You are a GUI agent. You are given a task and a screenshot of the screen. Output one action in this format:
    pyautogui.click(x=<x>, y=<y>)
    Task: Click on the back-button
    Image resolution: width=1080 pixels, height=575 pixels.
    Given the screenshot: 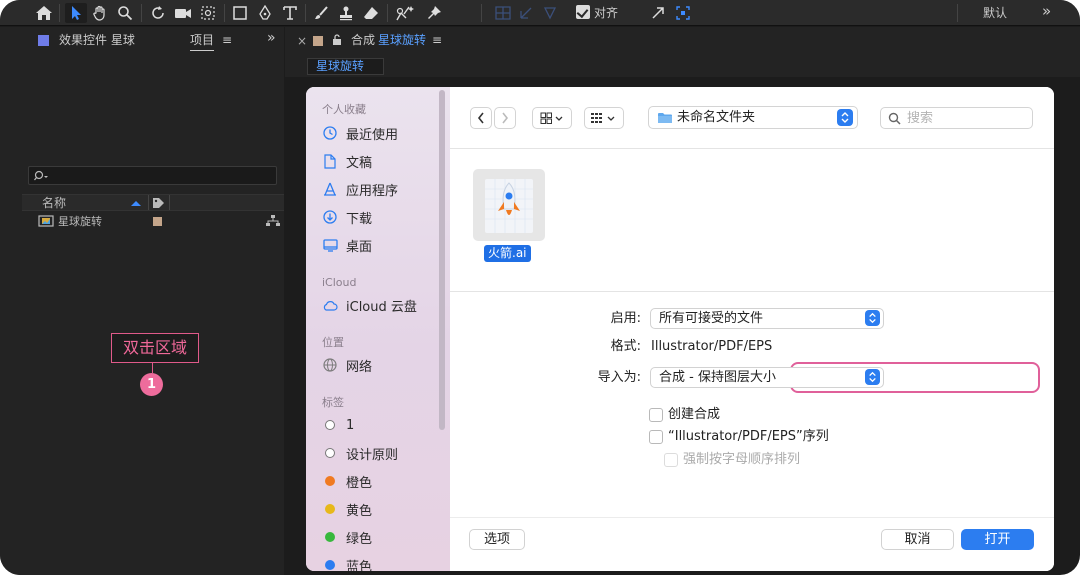 What is the action you would take?
    pyautogui.click(x=481, y=118)
    